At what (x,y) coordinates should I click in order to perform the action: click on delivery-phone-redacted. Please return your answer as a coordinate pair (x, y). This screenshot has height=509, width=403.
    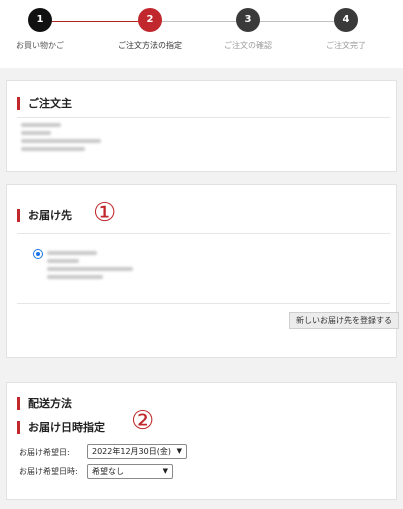
    Looking at the image, I should click on (75, 277).